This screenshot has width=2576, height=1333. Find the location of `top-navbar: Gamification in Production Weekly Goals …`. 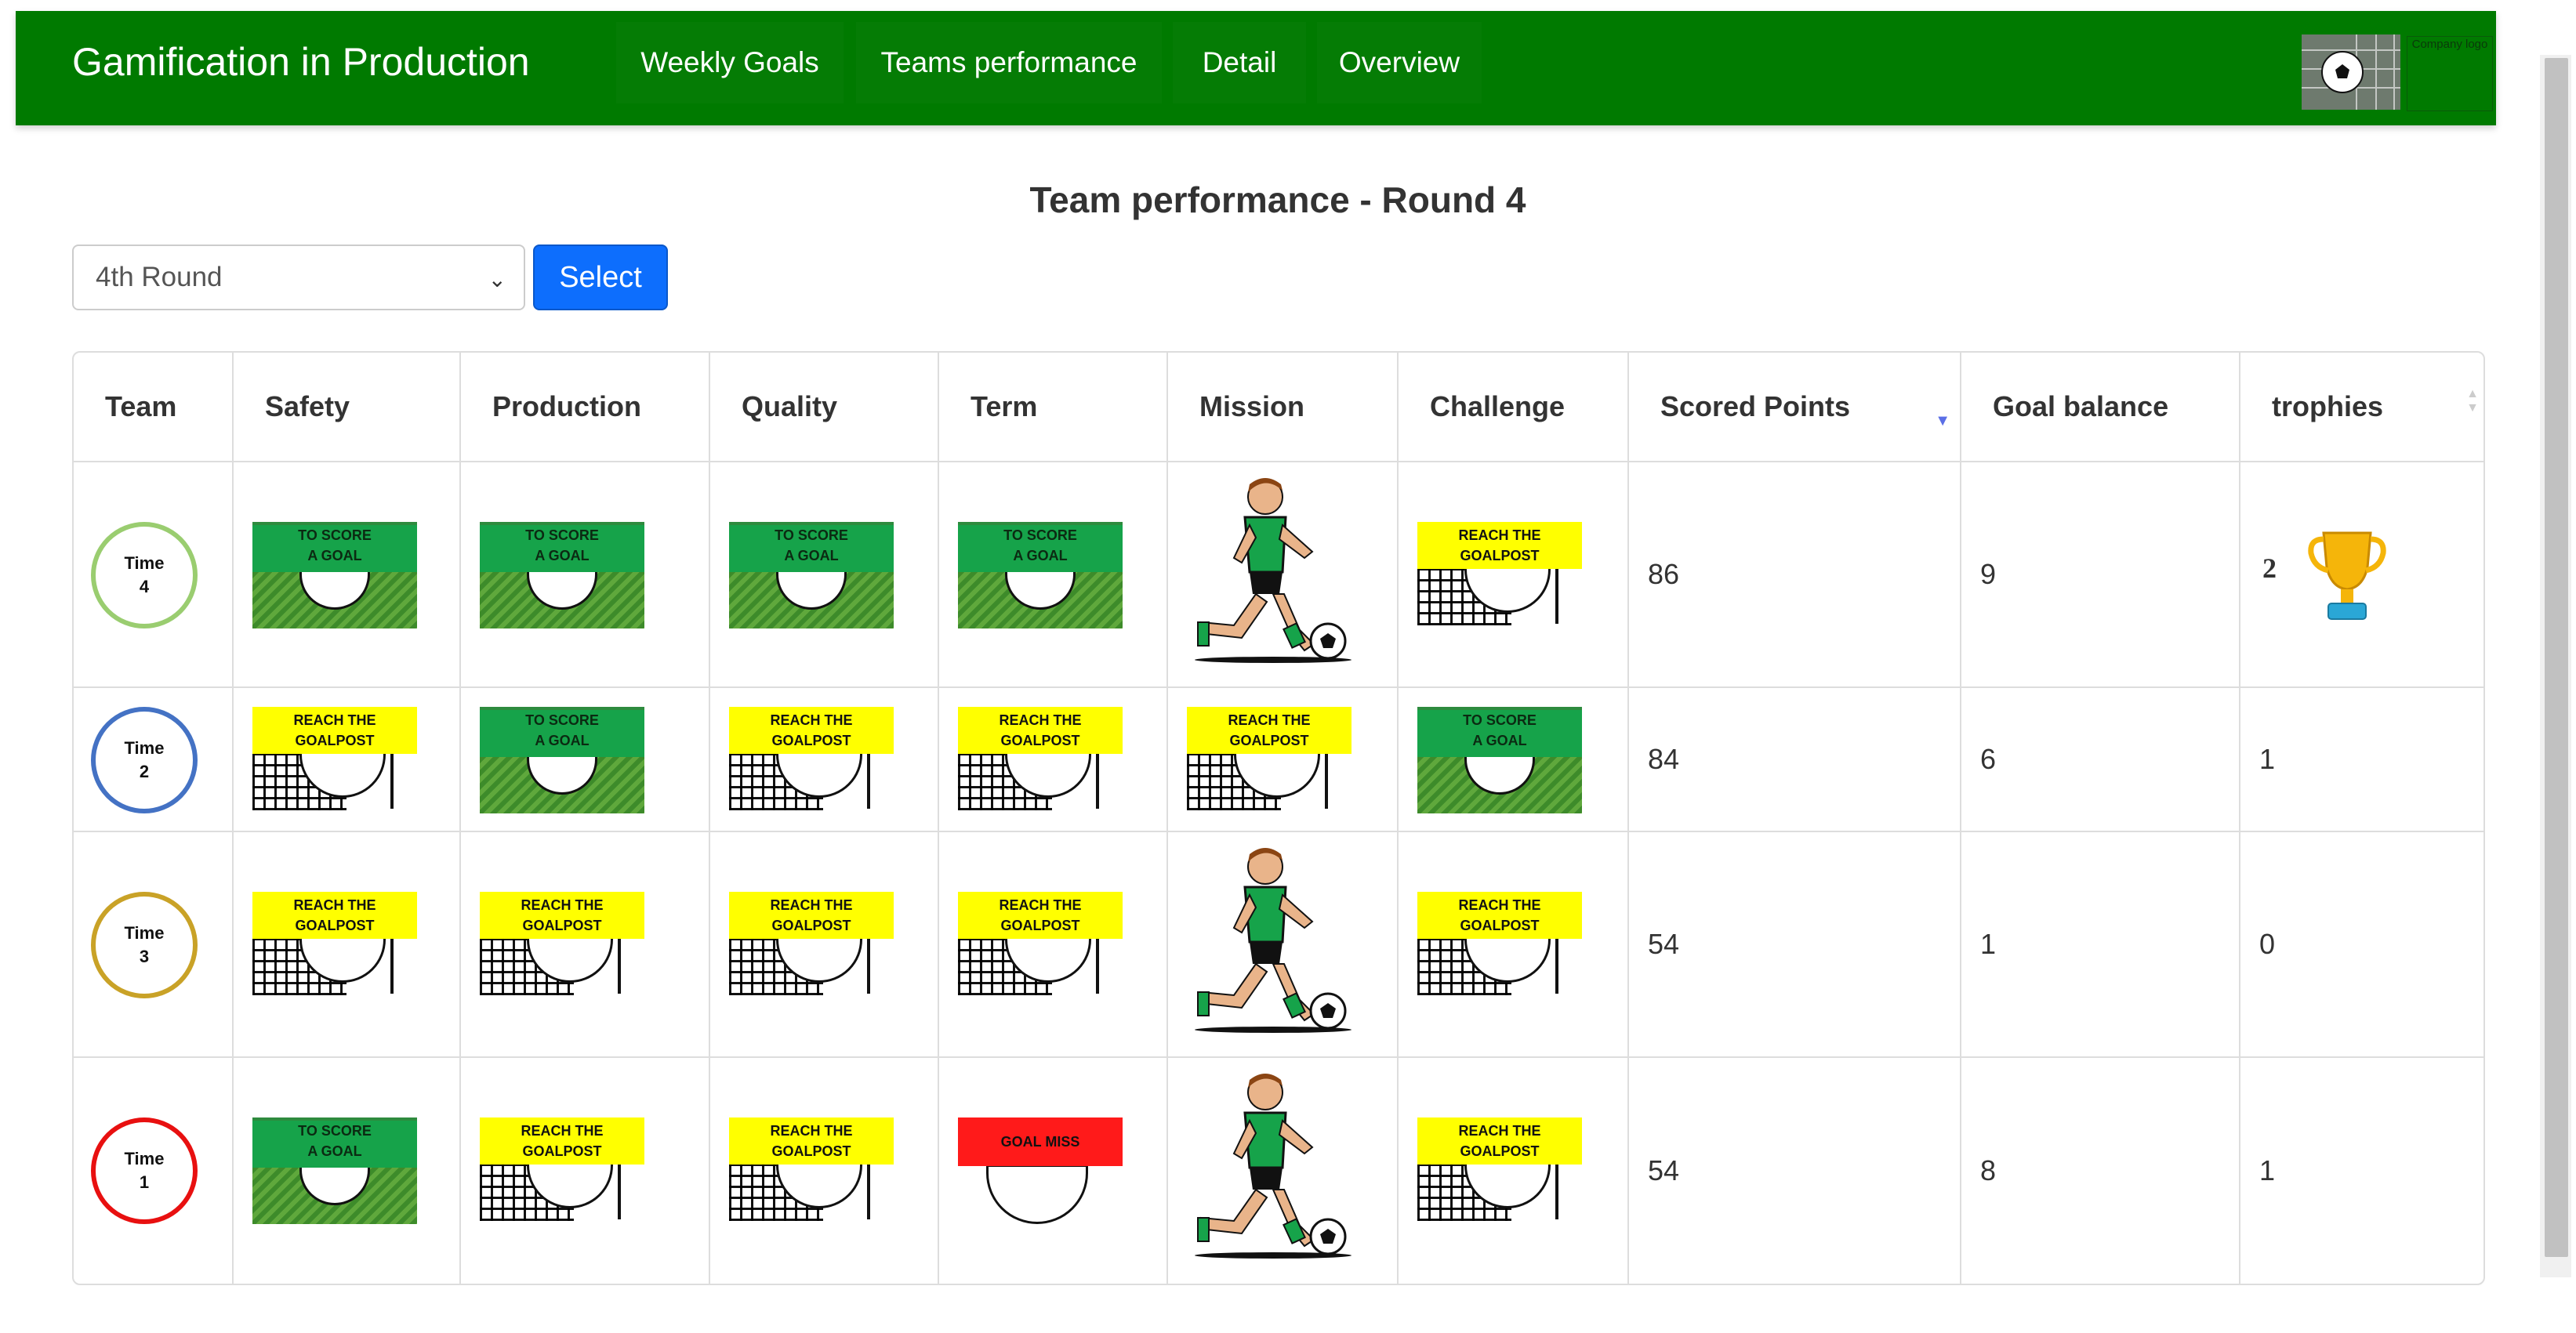

top-navbar: Gamification in Production Weekly Goals … is located at coordinates (1256, 68).